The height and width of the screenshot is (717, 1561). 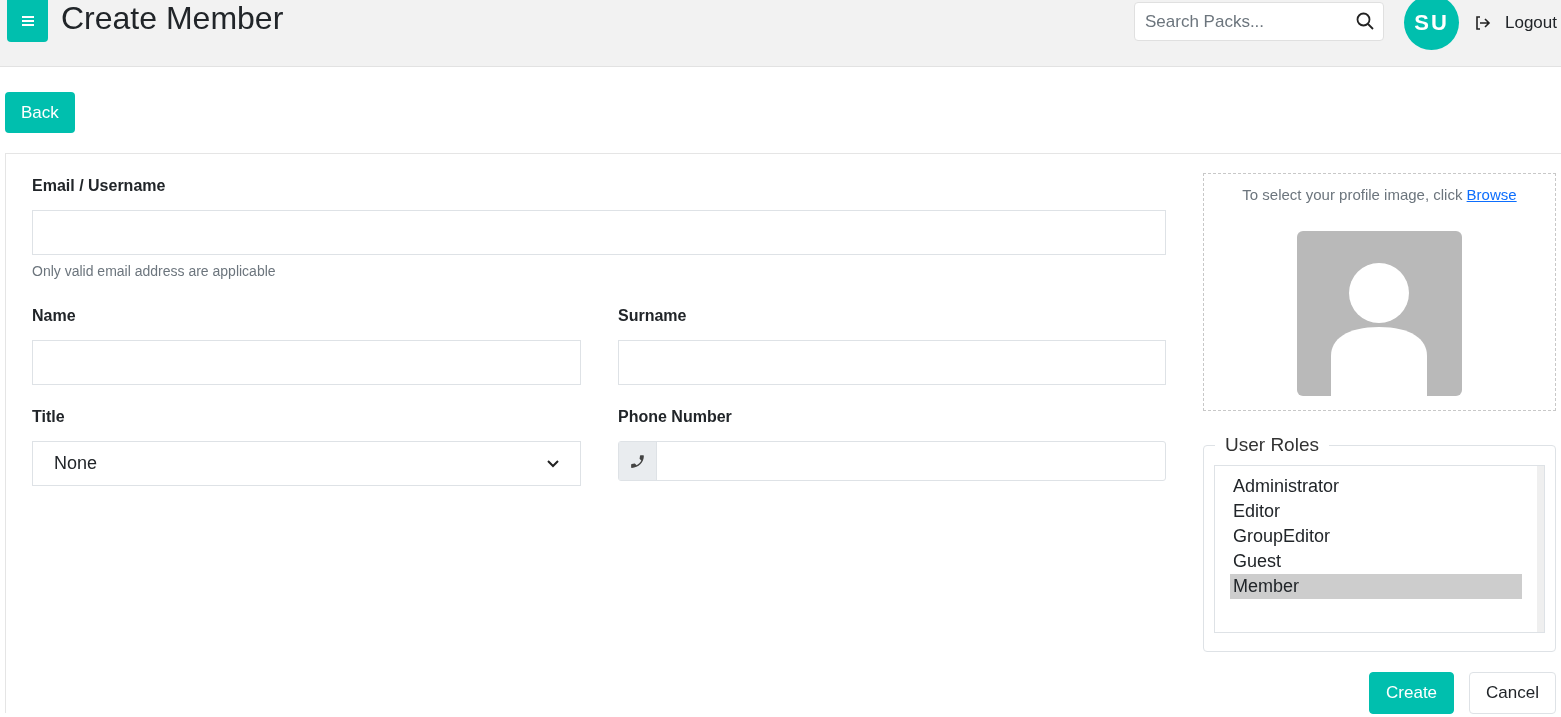 What do you see at coordinates (553, 463) in the screenshot?
I see `chevron-down-icon` at bounding box center [553, 463].